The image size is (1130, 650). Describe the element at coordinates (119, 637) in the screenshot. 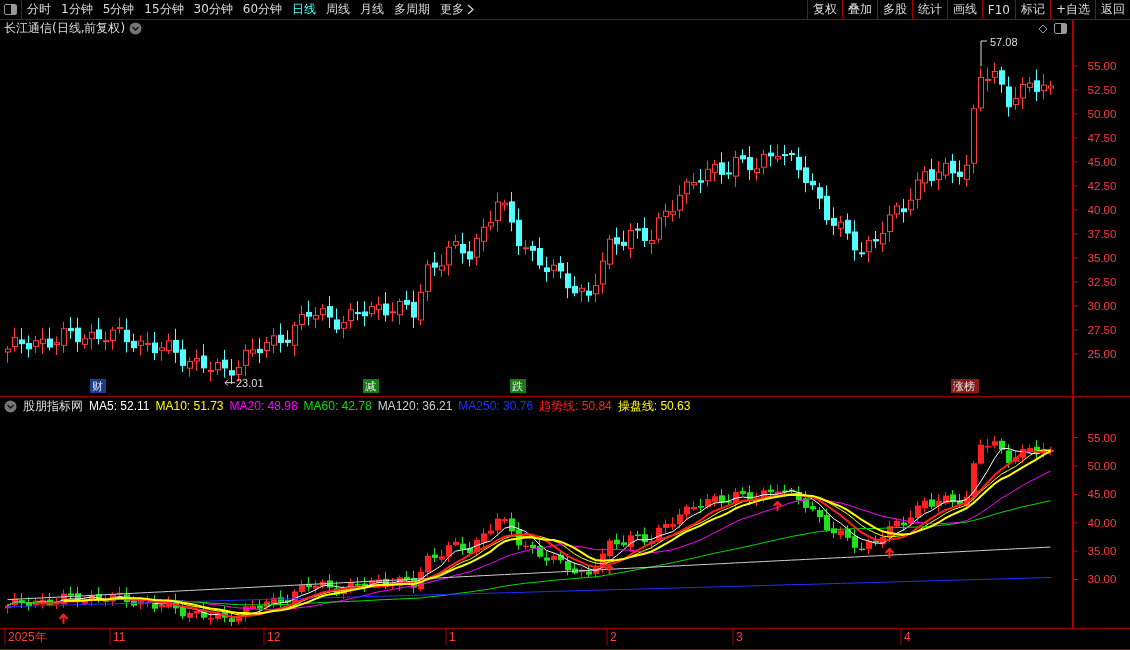

I see `date-label: 11` at that location.